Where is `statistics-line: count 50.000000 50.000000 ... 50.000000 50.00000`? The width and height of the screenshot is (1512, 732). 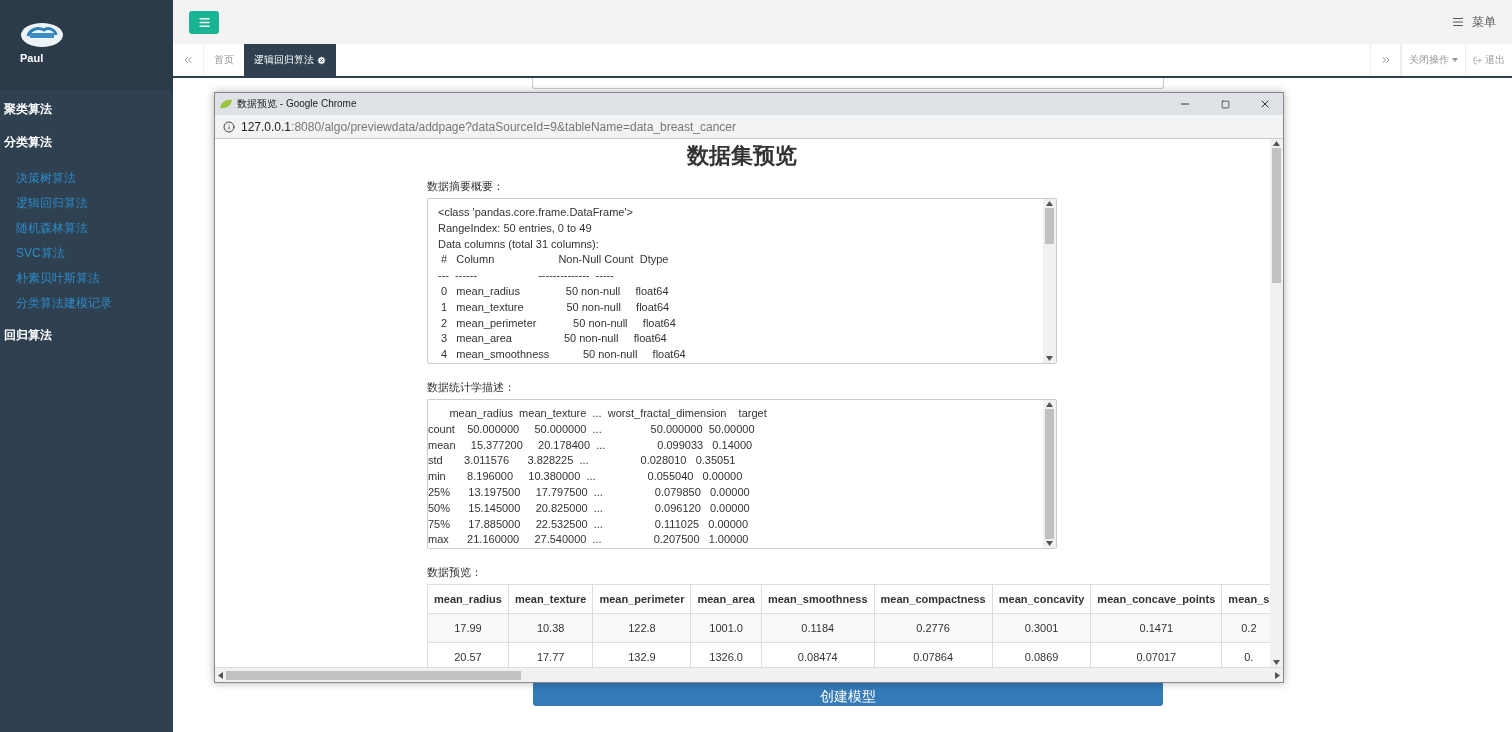 statistics-line: count 50.000000 50.000000 ... 50.000000 50.00000 is located at coordinates (591, 429).